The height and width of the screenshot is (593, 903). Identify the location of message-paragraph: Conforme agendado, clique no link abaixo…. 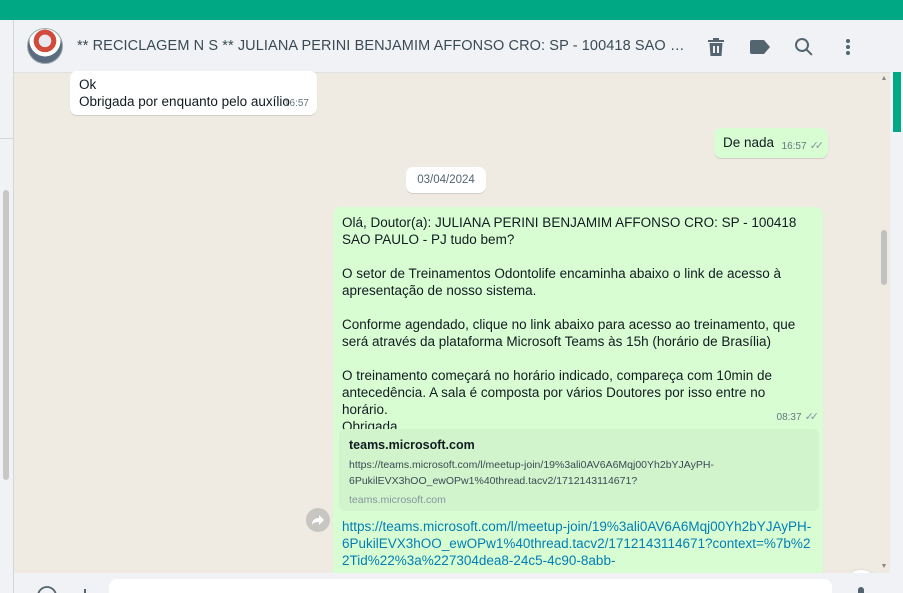
(569, 333).